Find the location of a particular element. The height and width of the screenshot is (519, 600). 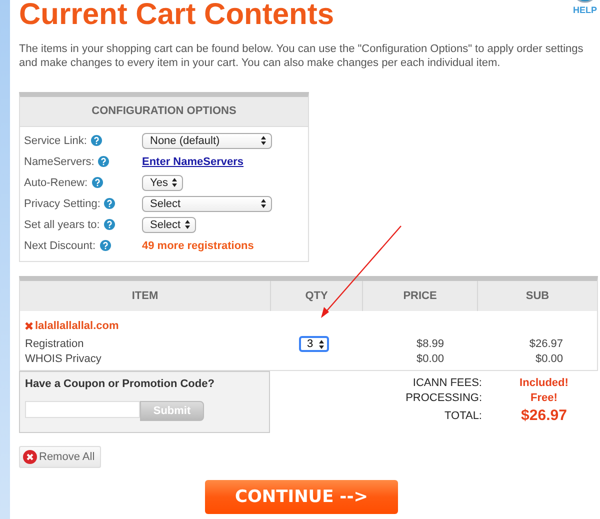

option-label: Next Discount: is located at coordinates (60, 246).